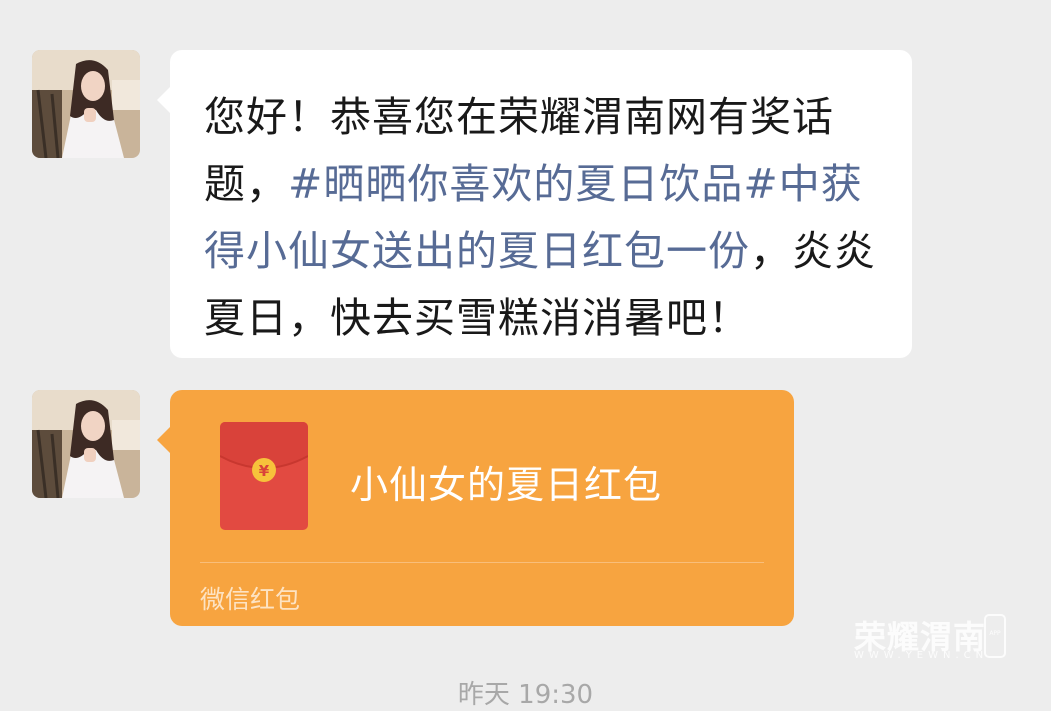  What do you see at coordinates (921, 655) in the screenshot?
I see `watermark-url: WWW.YEWN.CN` at bounding box center [921, 655].